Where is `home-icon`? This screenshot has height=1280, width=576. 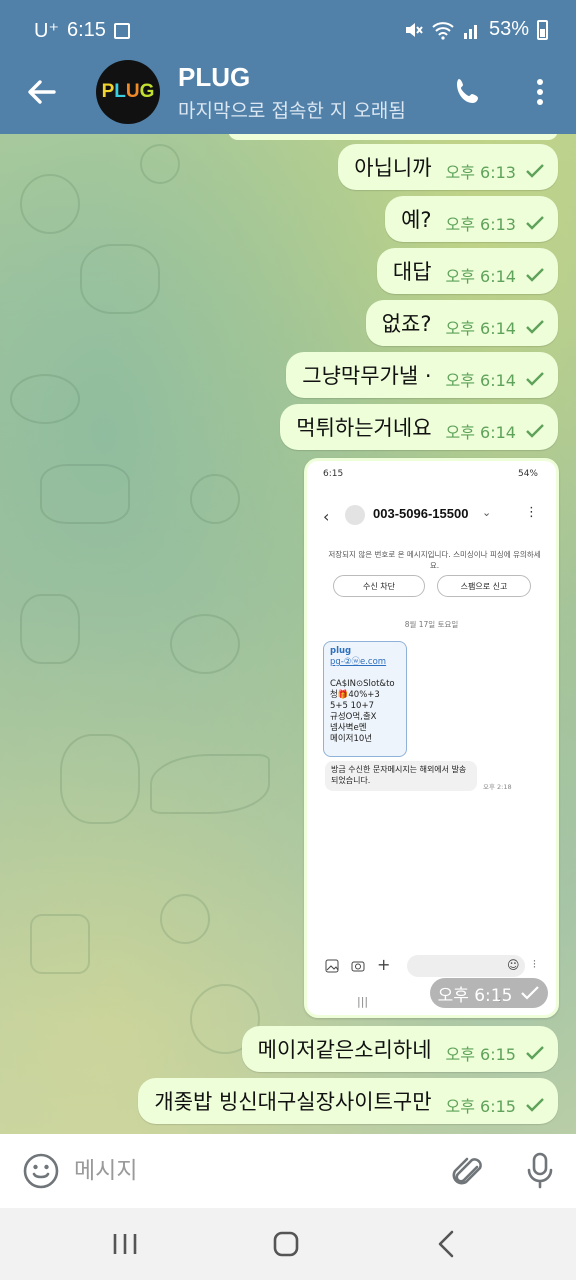
home-icon is located at coordinates (286, 1244).